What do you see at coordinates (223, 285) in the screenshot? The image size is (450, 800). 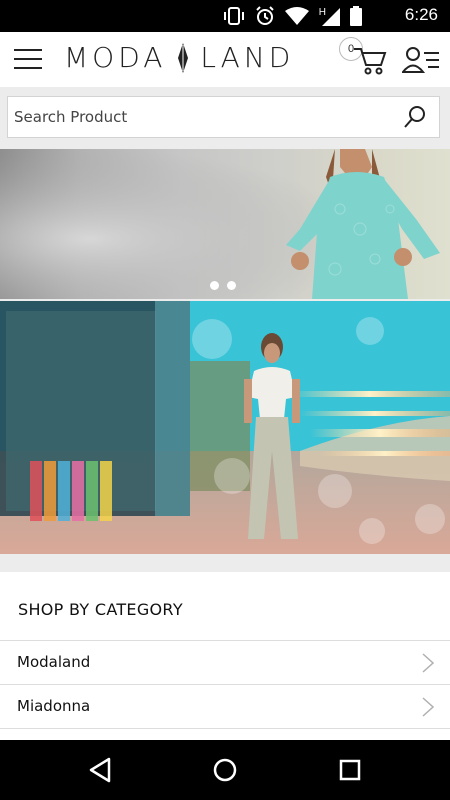 I see `carousel-dots` at bounding box center [223, 285].